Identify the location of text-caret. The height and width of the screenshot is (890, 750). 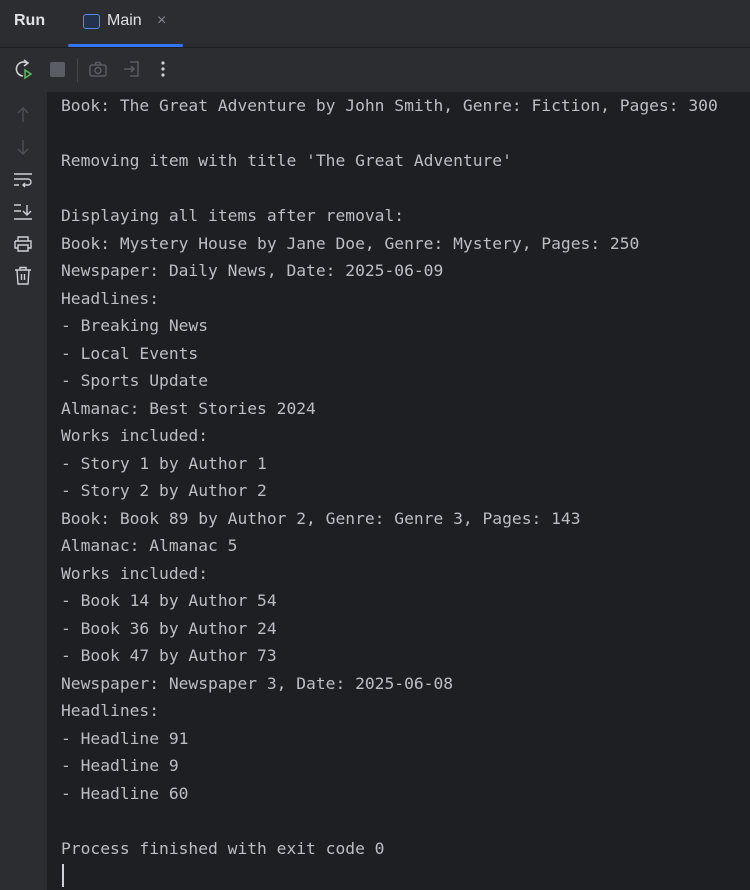
(63, 875).